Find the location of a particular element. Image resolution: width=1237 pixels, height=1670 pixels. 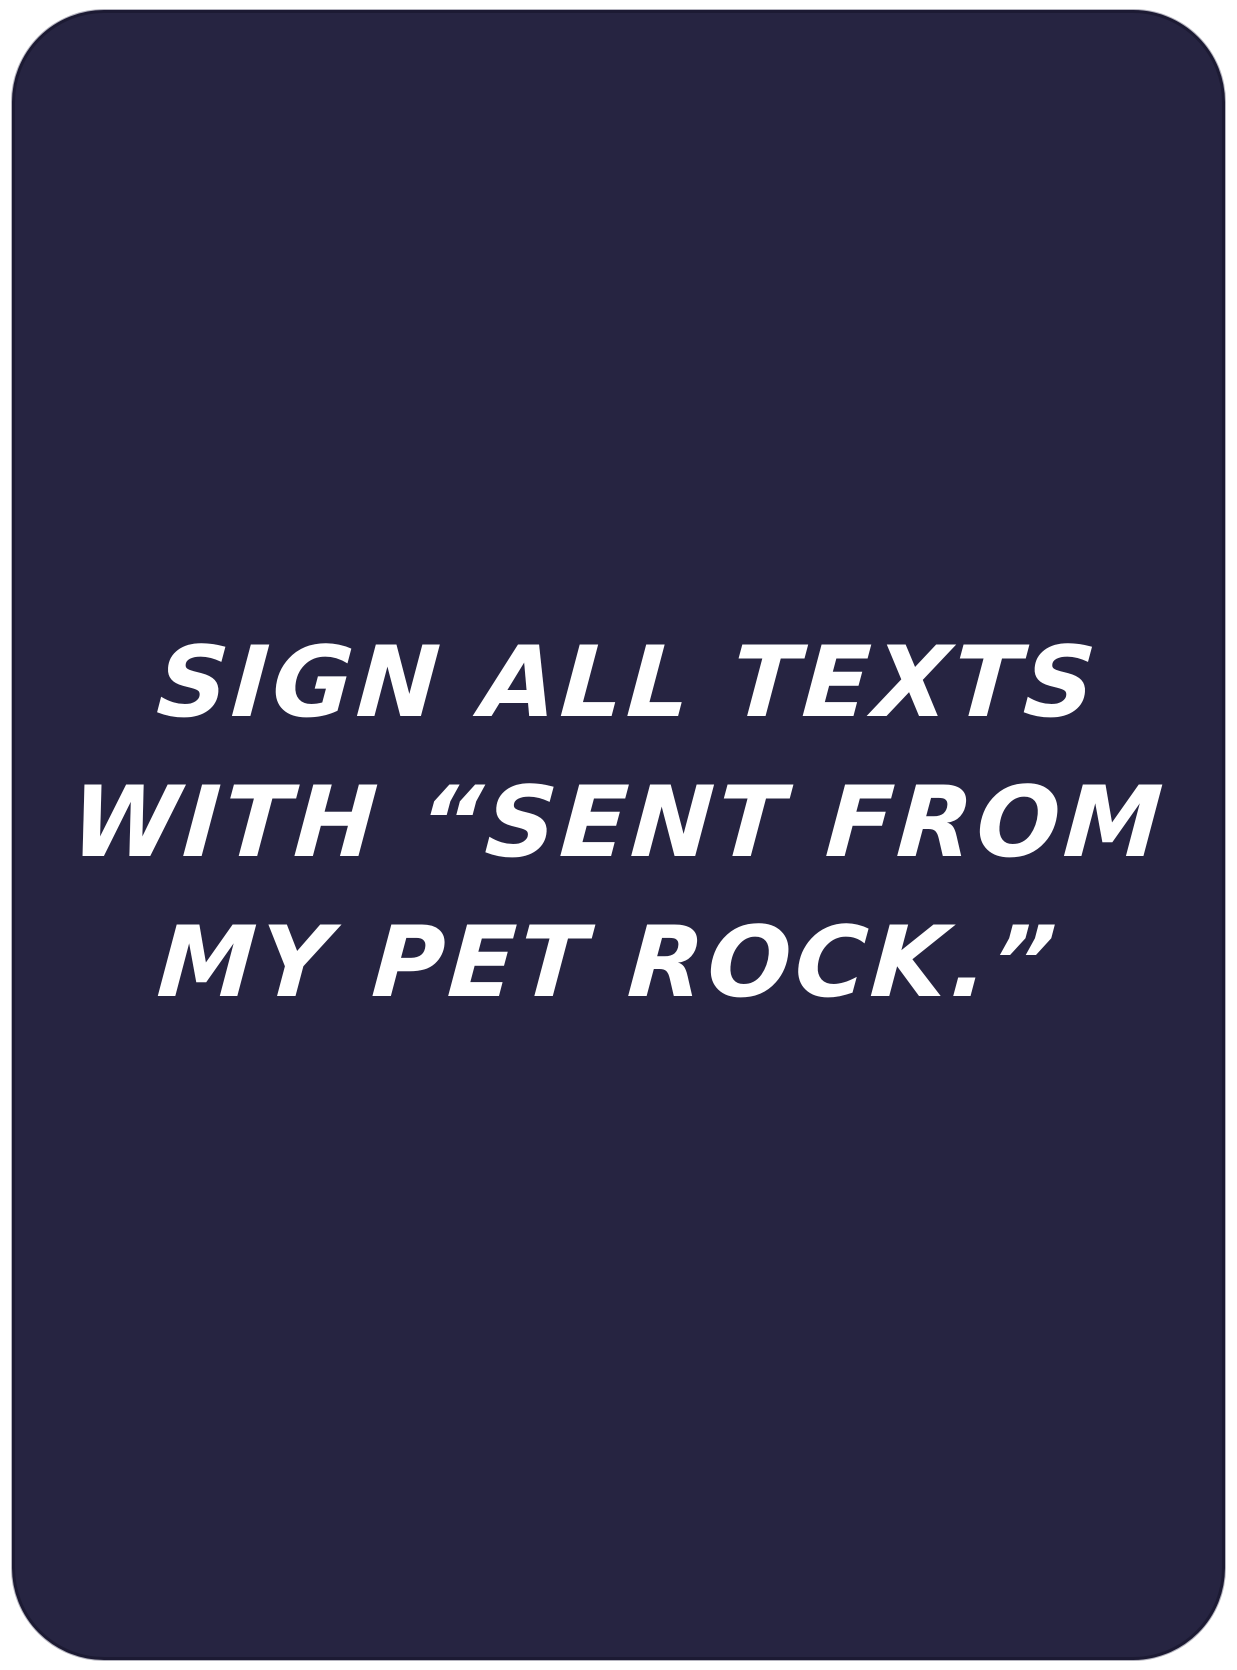

card-text-line-2: WITH “SENT FROM is located at coordinates (618, 823).